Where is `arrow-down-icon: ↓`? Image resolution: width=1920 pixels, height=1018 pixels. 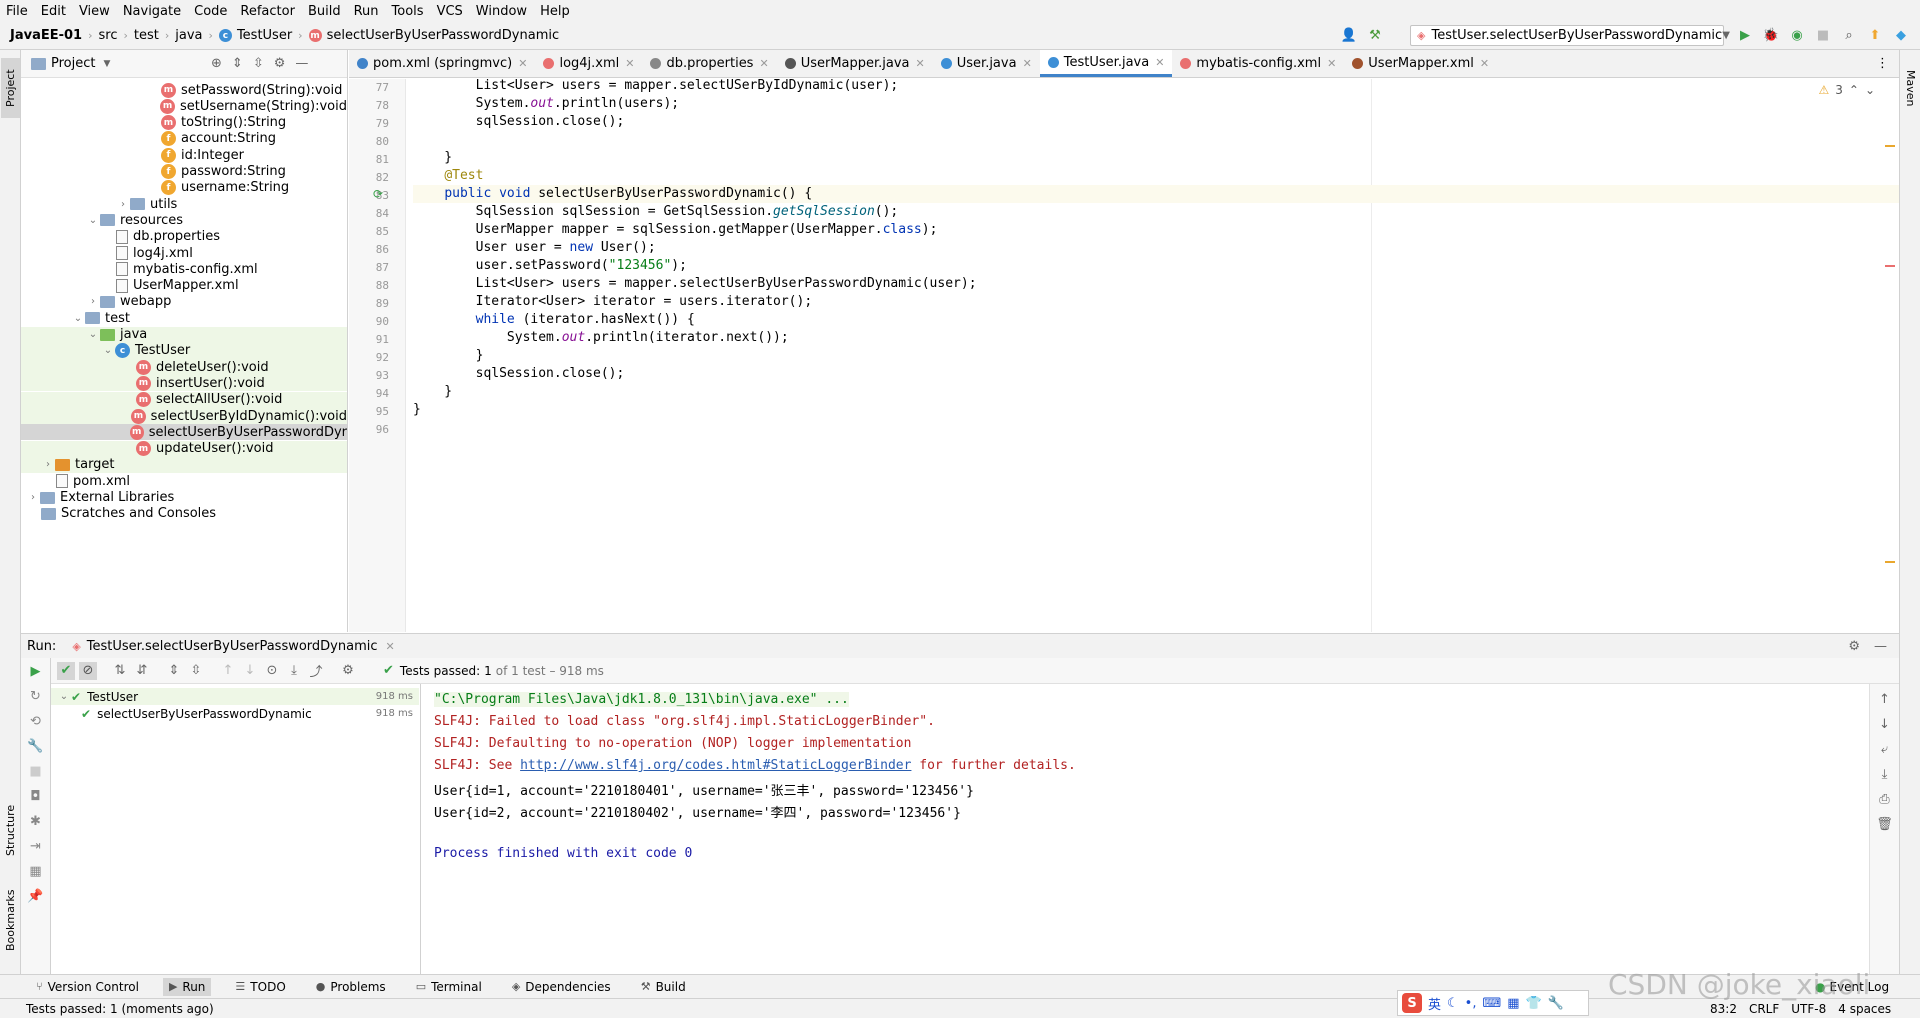
arrow-down-icon: ↓ is located at coordinates (1884, 724).